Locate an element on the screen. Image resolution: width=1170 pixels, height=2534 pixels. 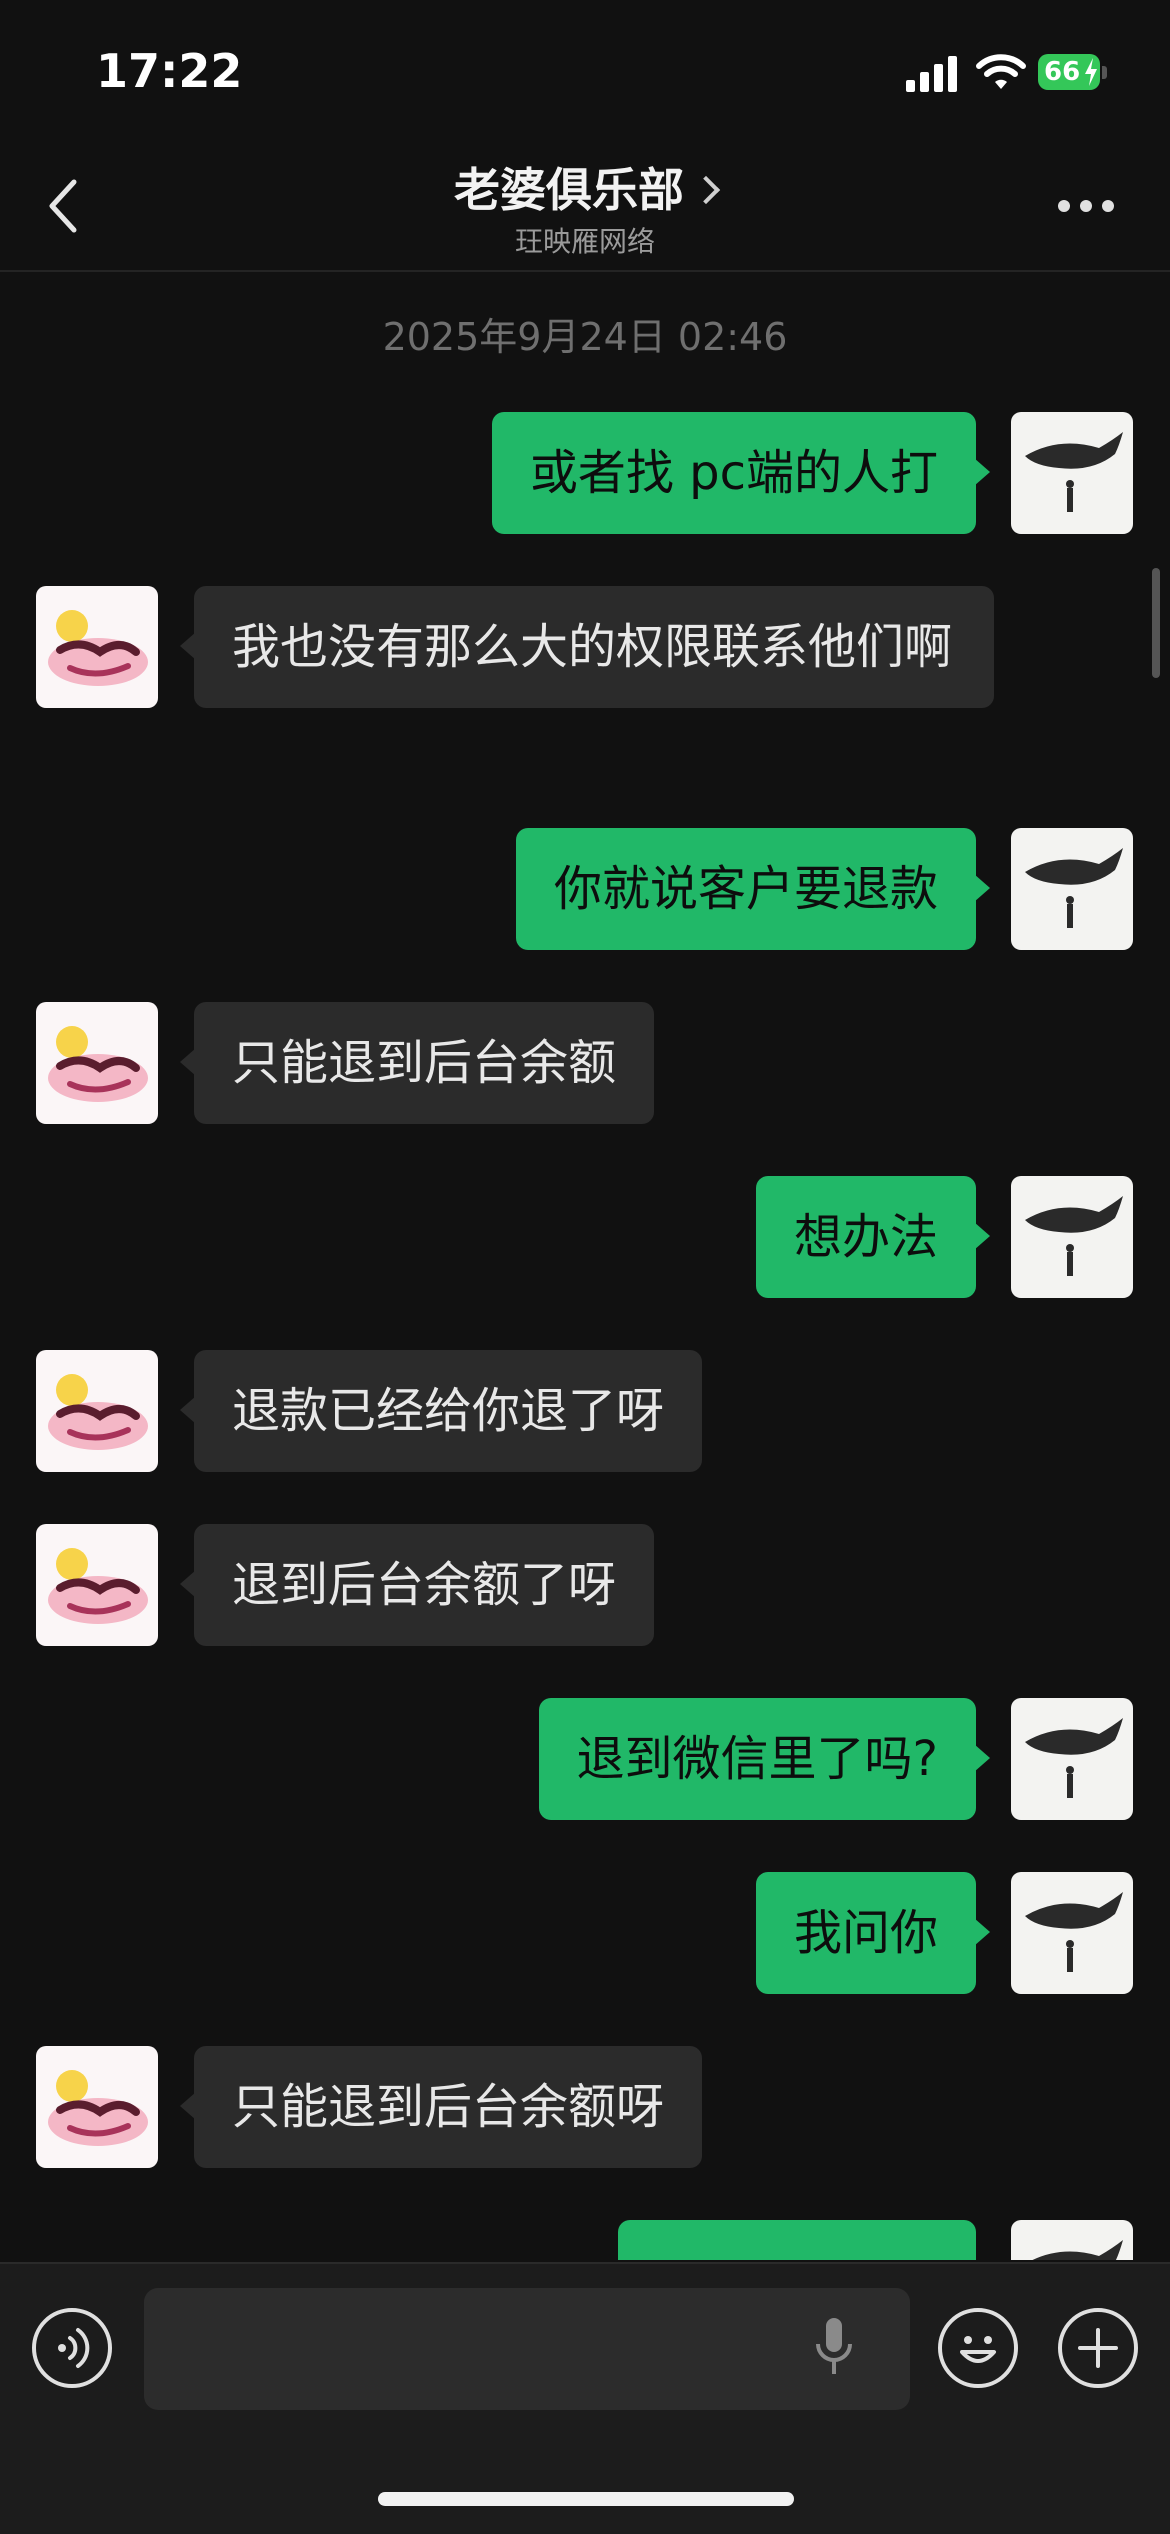
message-input is located at coordinates (527, 2349).